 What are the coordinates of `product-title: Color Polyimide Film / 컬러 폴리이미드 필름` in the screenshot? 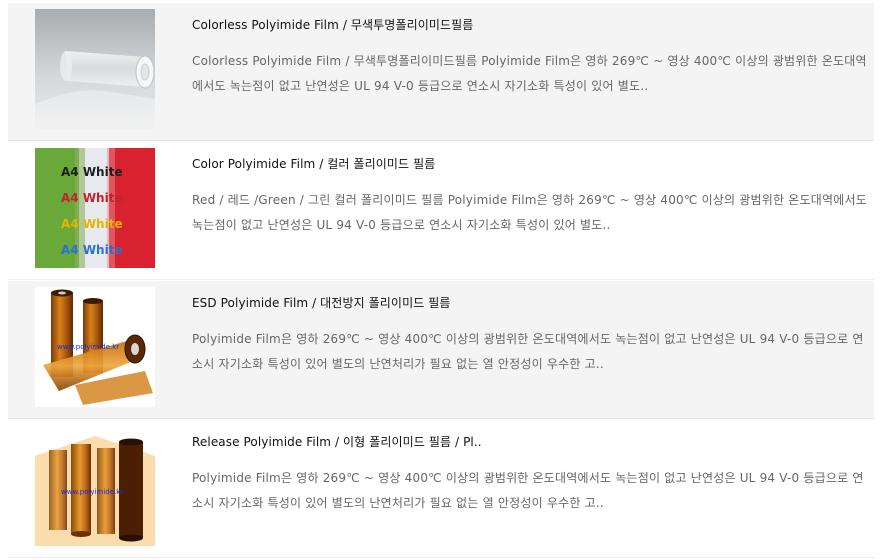 It's located at (313, 163).